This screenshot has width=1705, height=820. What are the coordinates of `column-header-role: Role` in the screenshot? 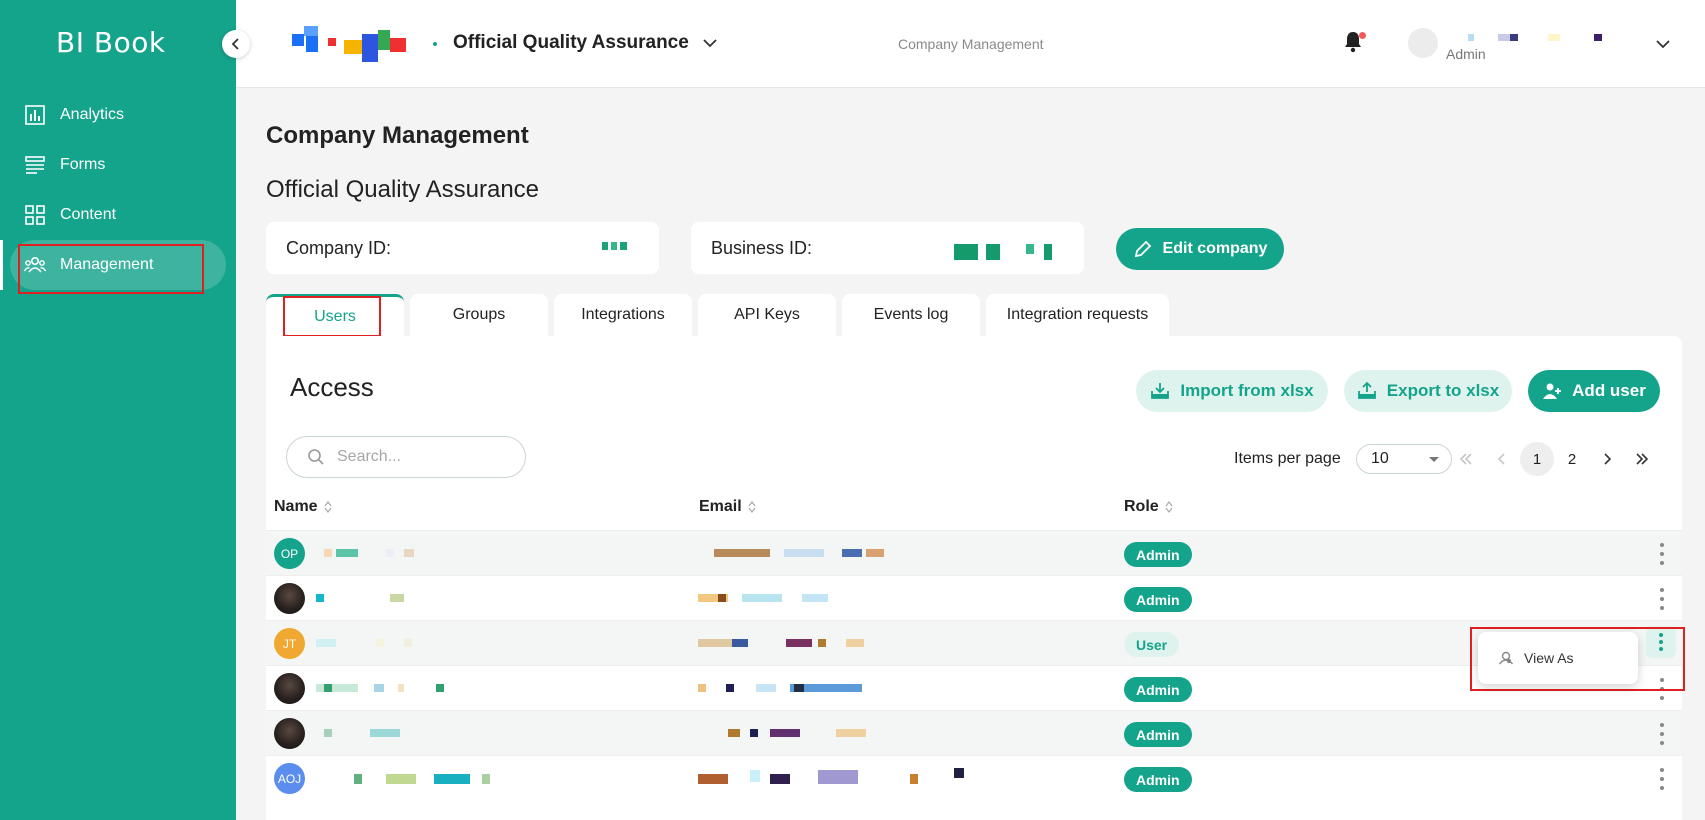 It's located at (1148, 507).